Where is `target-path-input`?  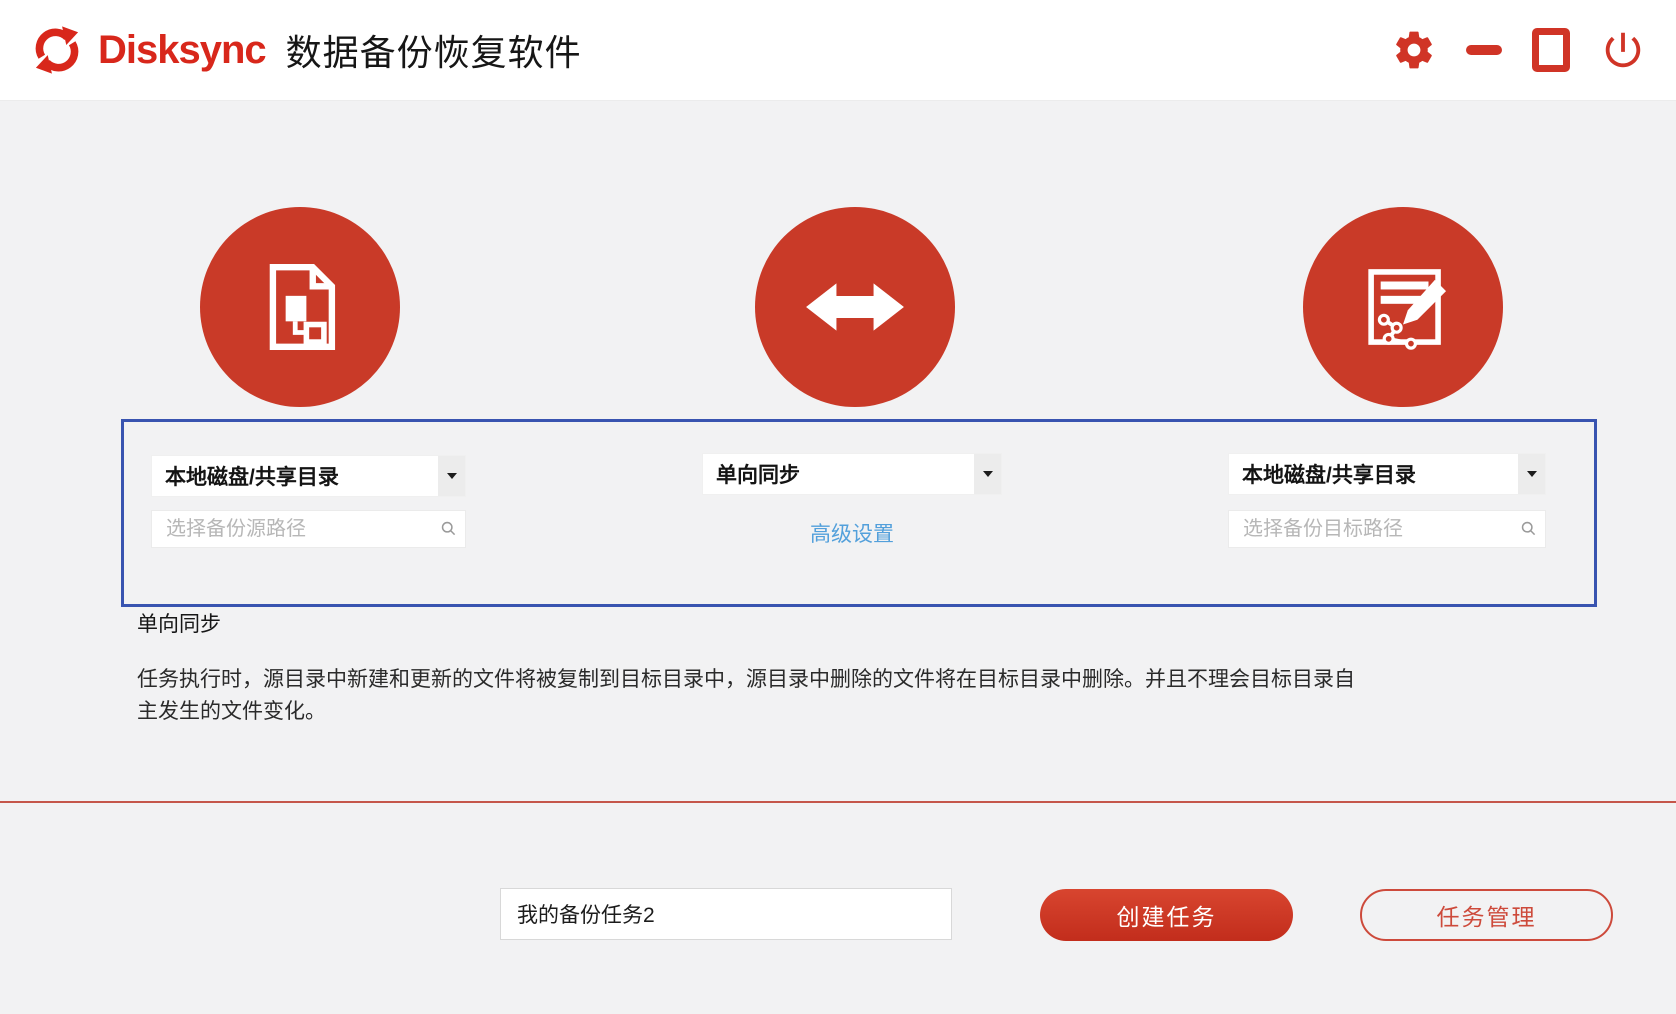 target-path-input is located at coordinates (1387, 529).